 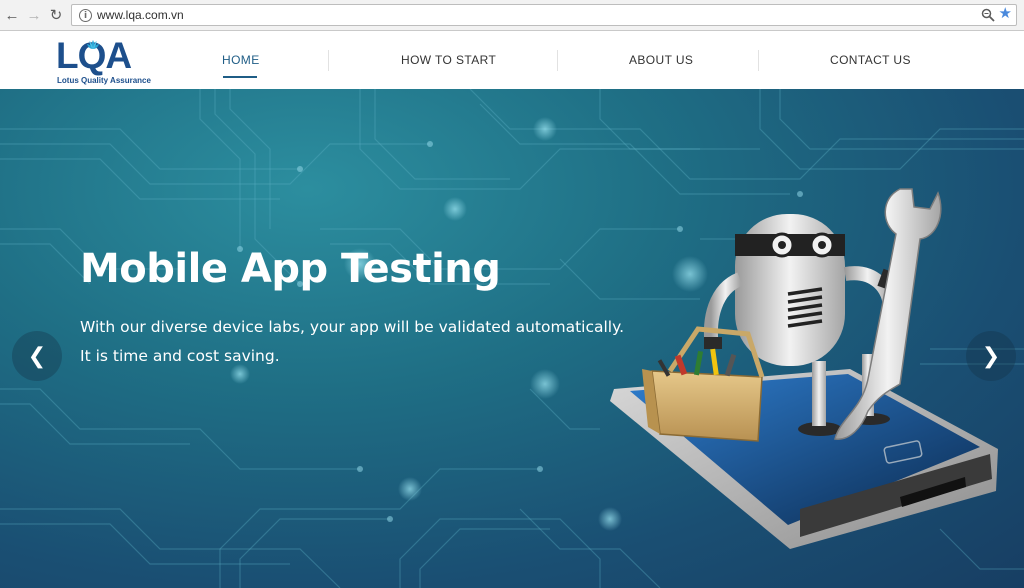 I want to click on main-navigation: HOME HOW TO START ABOUT US CONTACT US, so click(x=585, y=60).